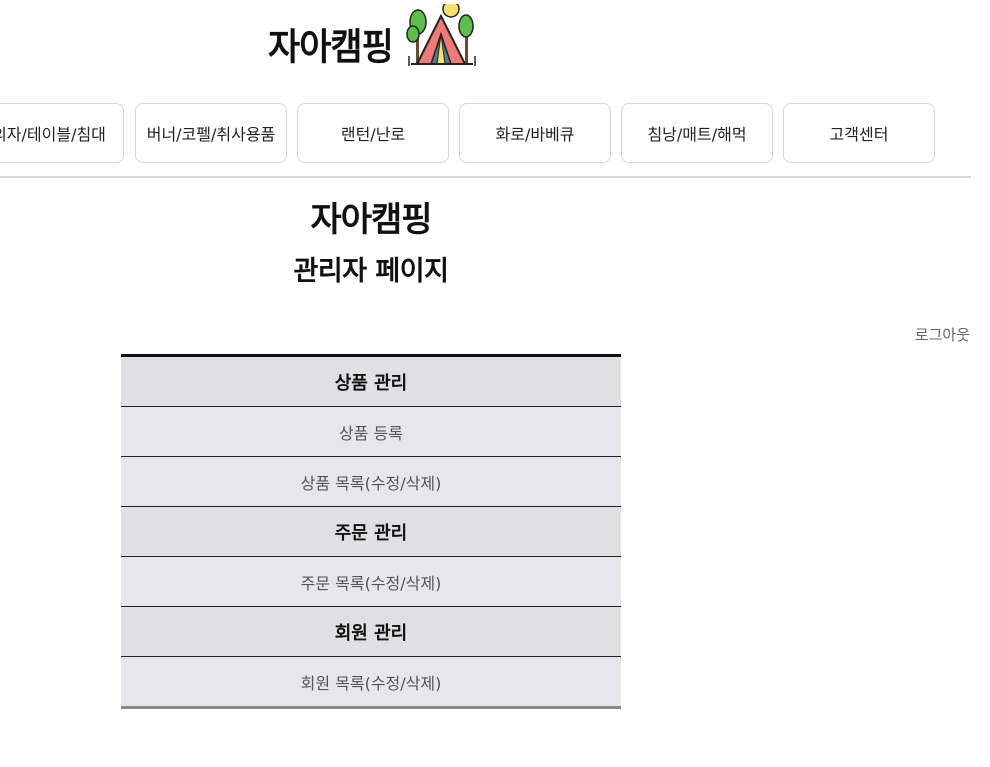  Describe the element at coordinates (371, 681) in the screenshot. I see `member-list-link: 회원 목록(수정/삭제)` at that location.